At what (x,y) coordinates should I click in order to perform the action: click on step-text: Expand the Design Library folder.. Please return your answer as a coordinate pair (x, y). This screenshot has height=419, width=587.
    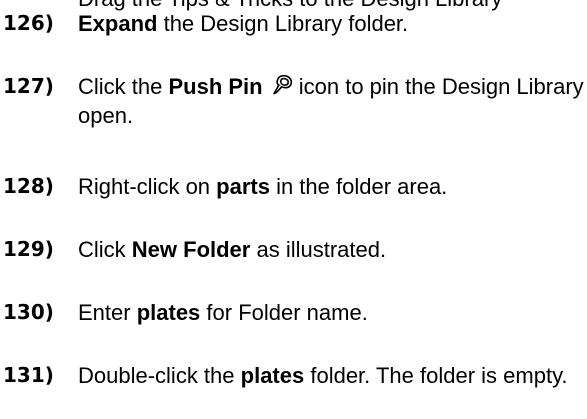
    Looking at the image, I should click on (331, 23).